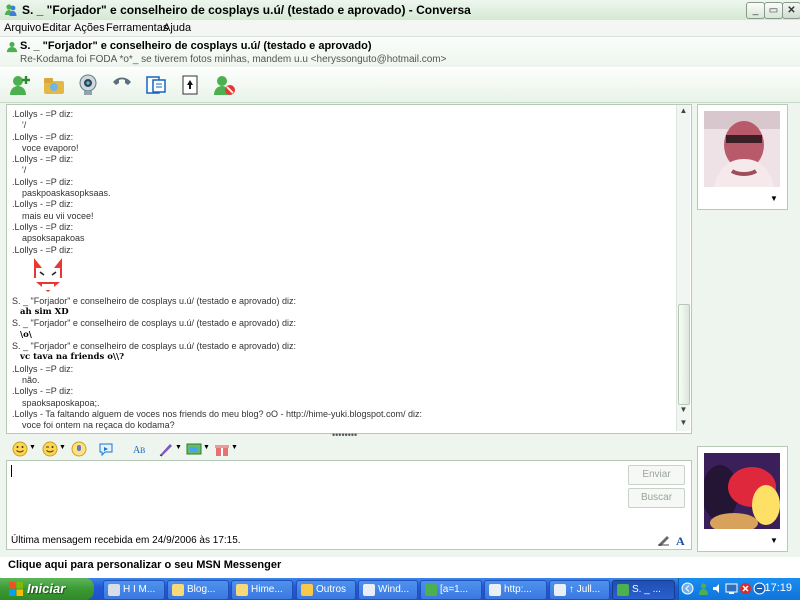  What do you see at coordinates (89, 28) in the screenshot?
I see `menu-acoes: Ações` at bounding box center [89, 28].